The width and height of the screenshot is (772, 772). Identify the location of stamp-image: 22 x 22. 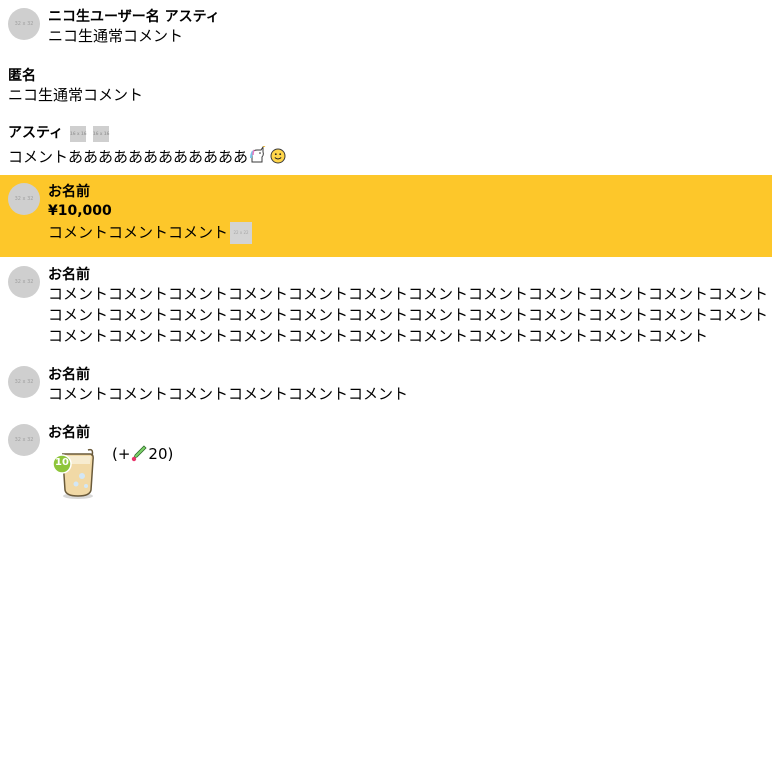
(241, 233).